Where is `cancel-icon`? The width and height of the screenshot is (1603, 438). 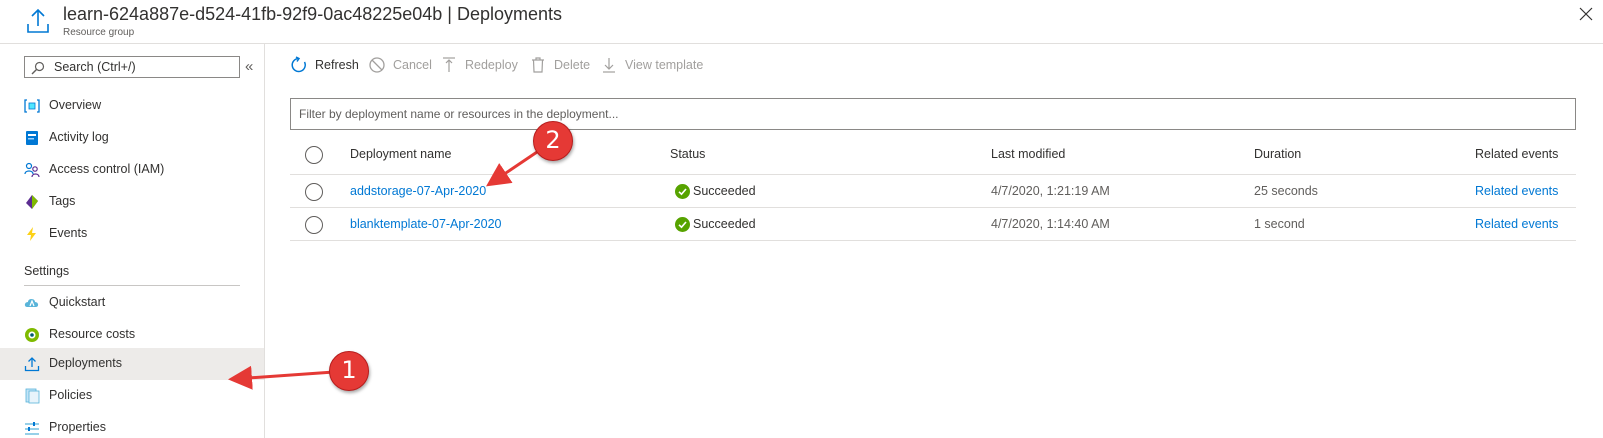 cancel-icon is located at coordinates (377, 65).